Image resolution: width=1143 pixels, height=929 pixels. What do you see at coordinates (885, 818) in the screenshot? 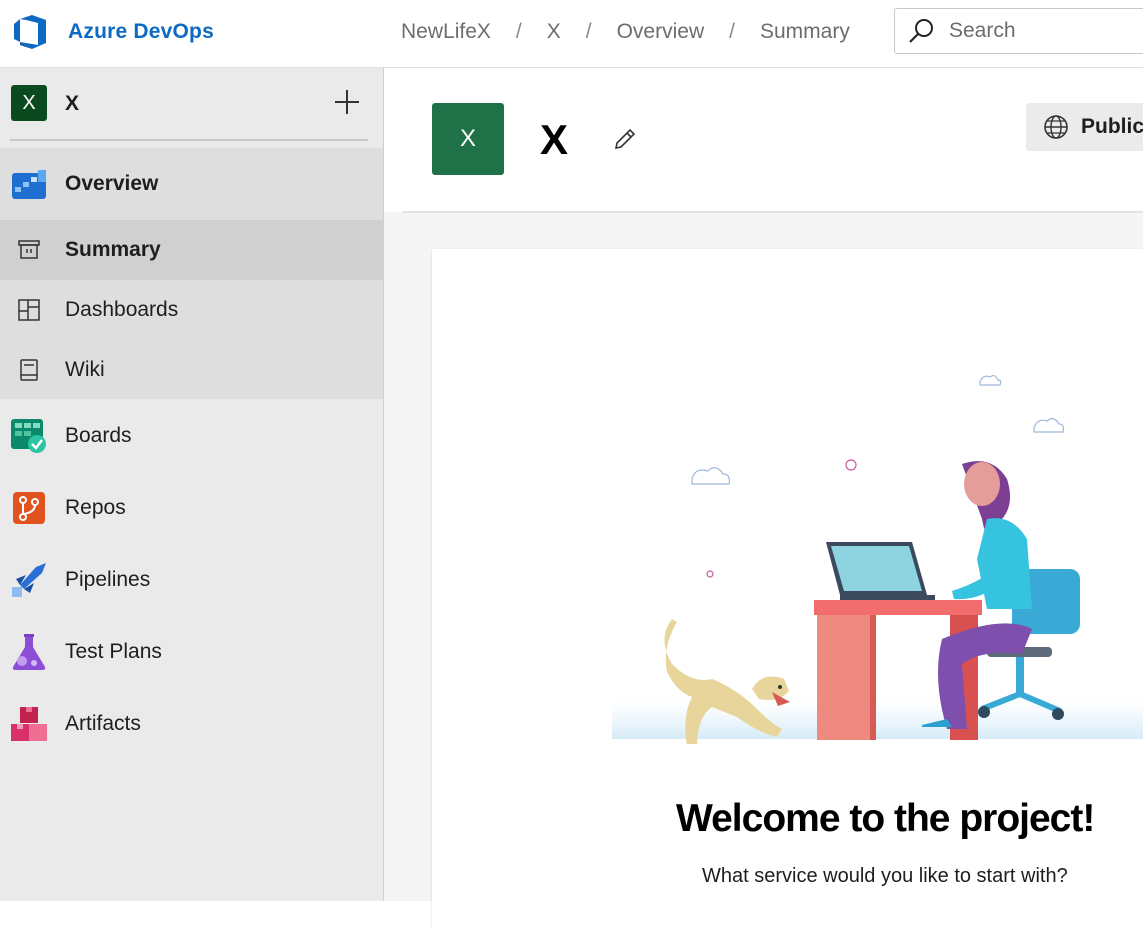
I see `welcome-title: Welcome to the project!` at bounding box center [885, 818].